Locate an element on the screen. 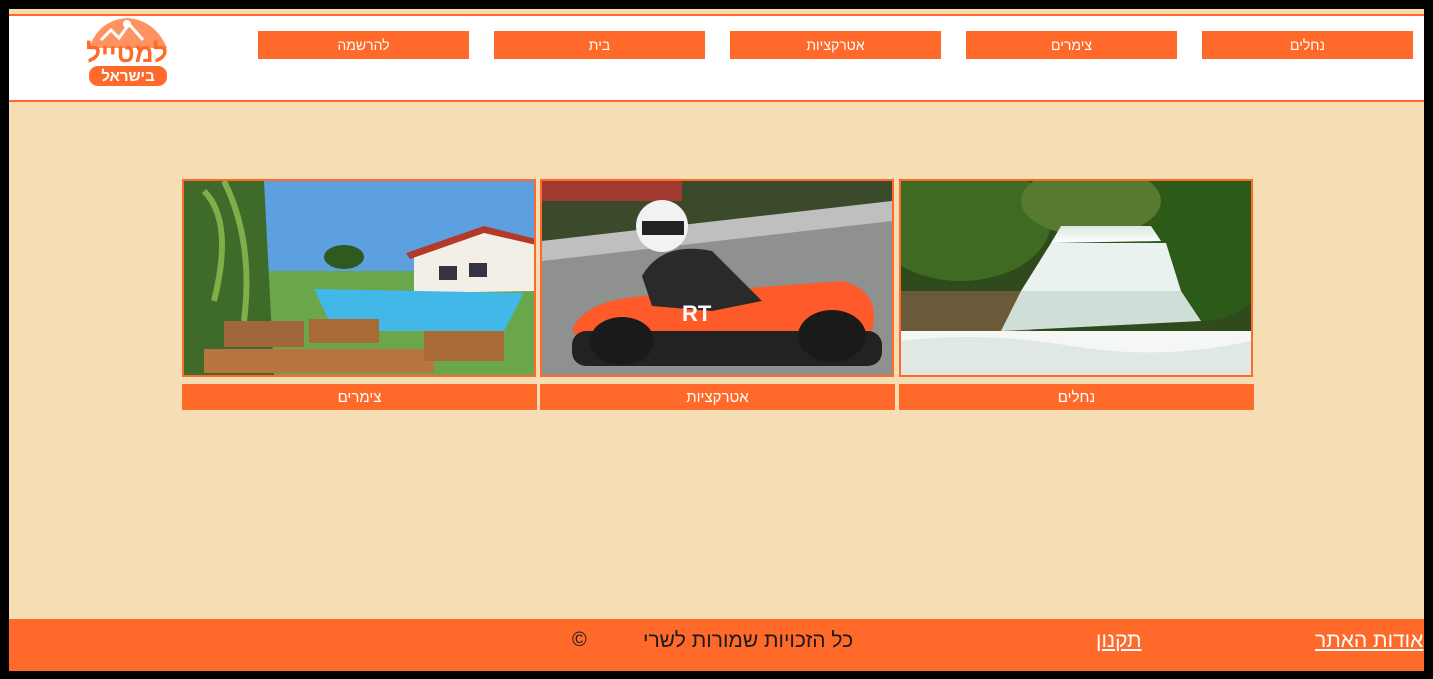  copyright-icon: © is located at coordinates (579, 640).